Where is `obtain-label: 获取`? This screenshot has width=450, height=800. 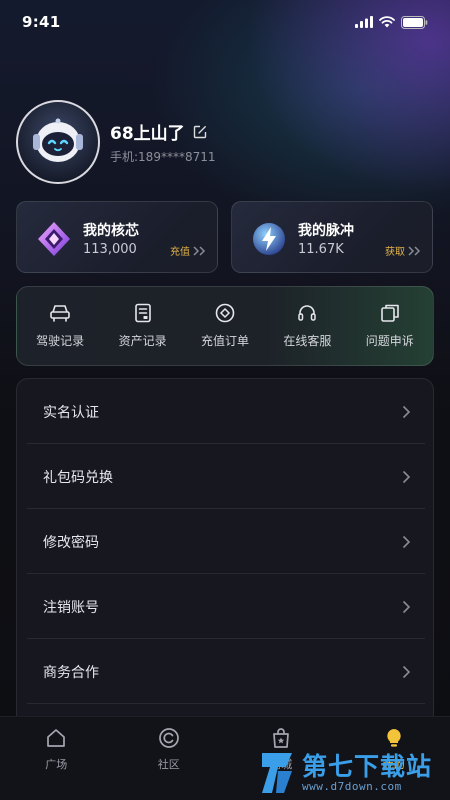 obtain-label: 获取 is located at coordinates (395, 252).